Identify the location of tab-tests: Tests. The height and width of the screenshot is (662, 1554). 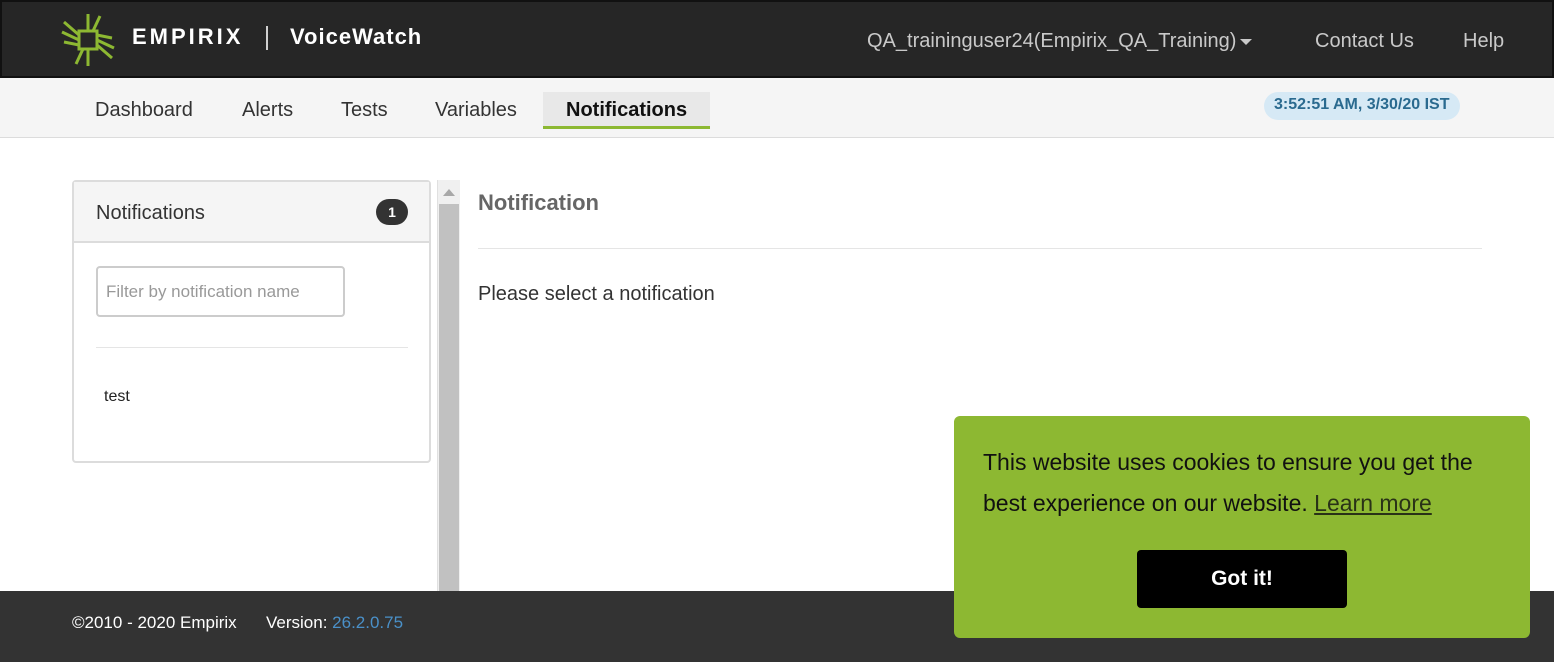
(364, 110).